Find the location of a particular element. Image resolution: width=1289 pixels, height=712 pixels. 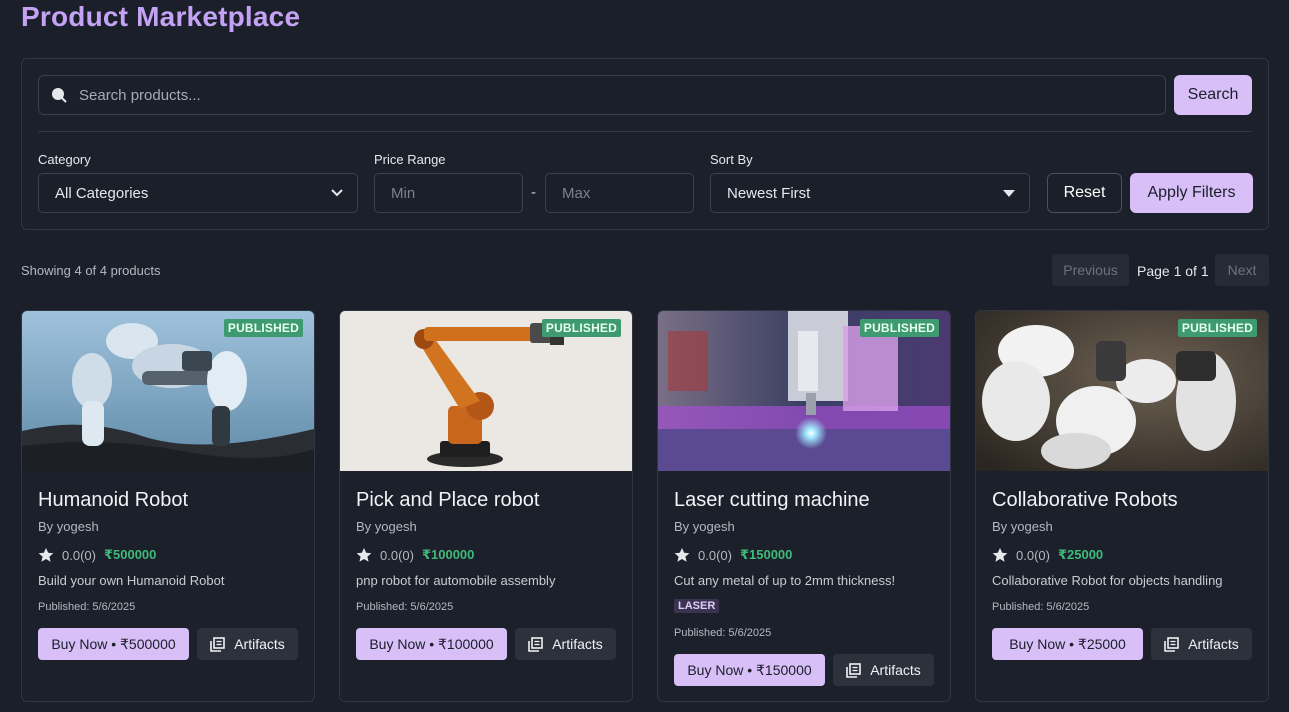

category-select-value: All Categories is located at coordinates (102, 193).